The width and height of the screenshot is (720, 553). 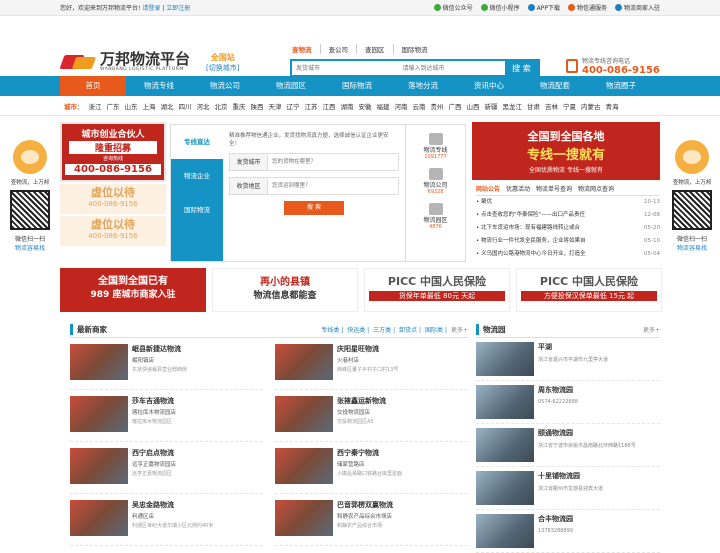 I want to click on news-item: • 北下车货运市场：现有福建路线转让或合 05-20, so click(x=568, y=228).